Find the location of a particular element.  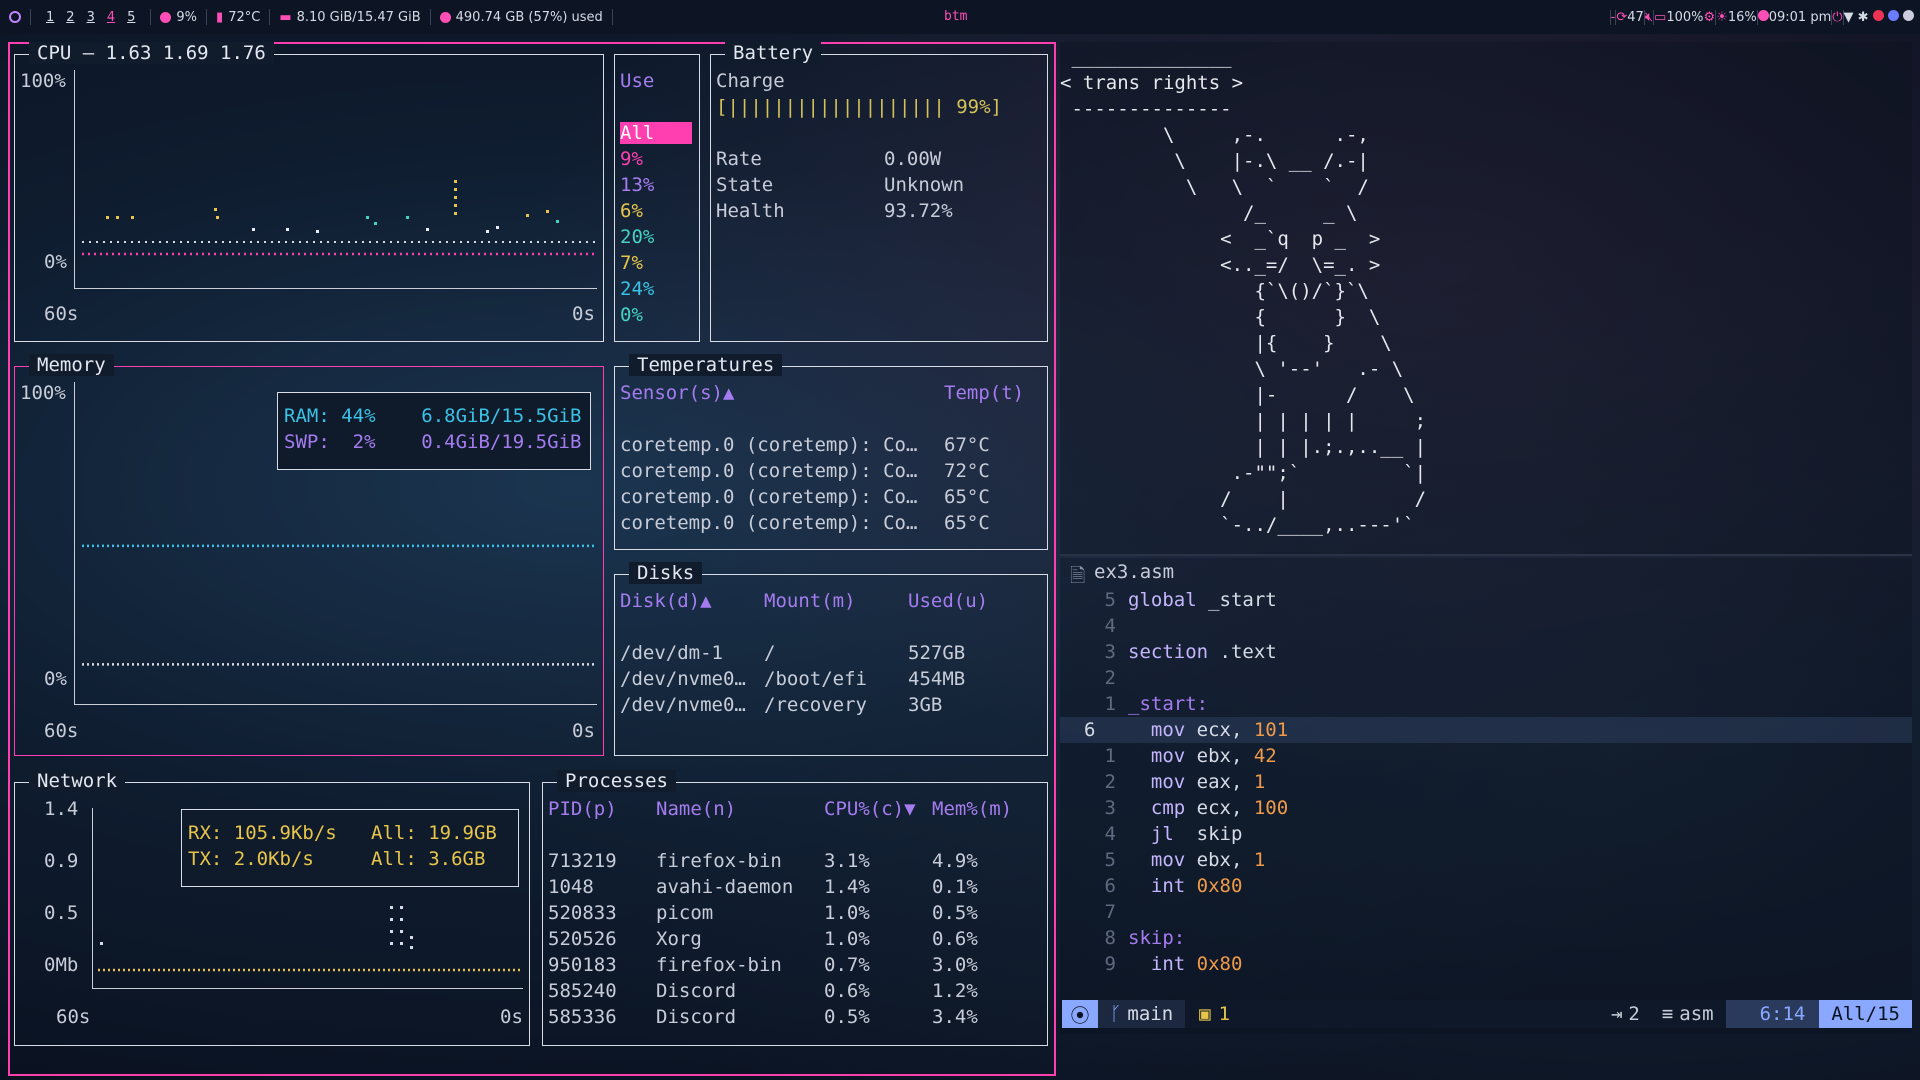

proc-col-name: Name(n) is located at coordinates (696, 809).